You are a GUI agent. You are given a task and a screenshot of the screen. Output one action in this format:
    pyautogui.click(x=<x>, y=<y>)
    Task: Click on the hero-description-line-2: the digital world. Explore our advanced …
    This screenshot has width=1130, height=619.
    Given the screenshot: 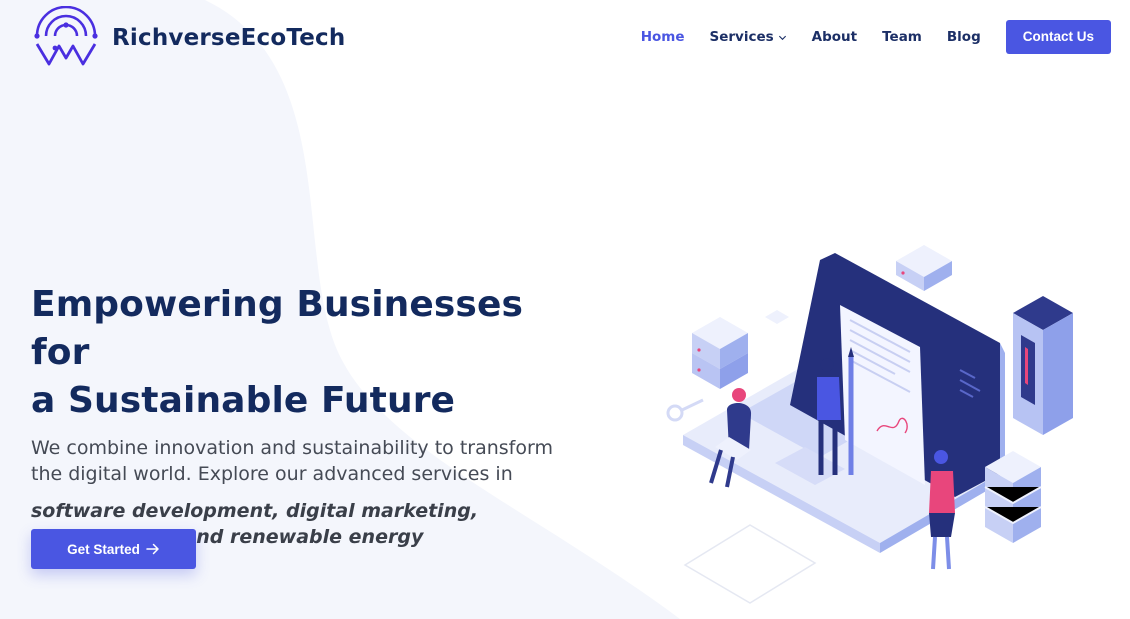 What is the action you would take?
    pyautogui.click(x=272, y=474)
    